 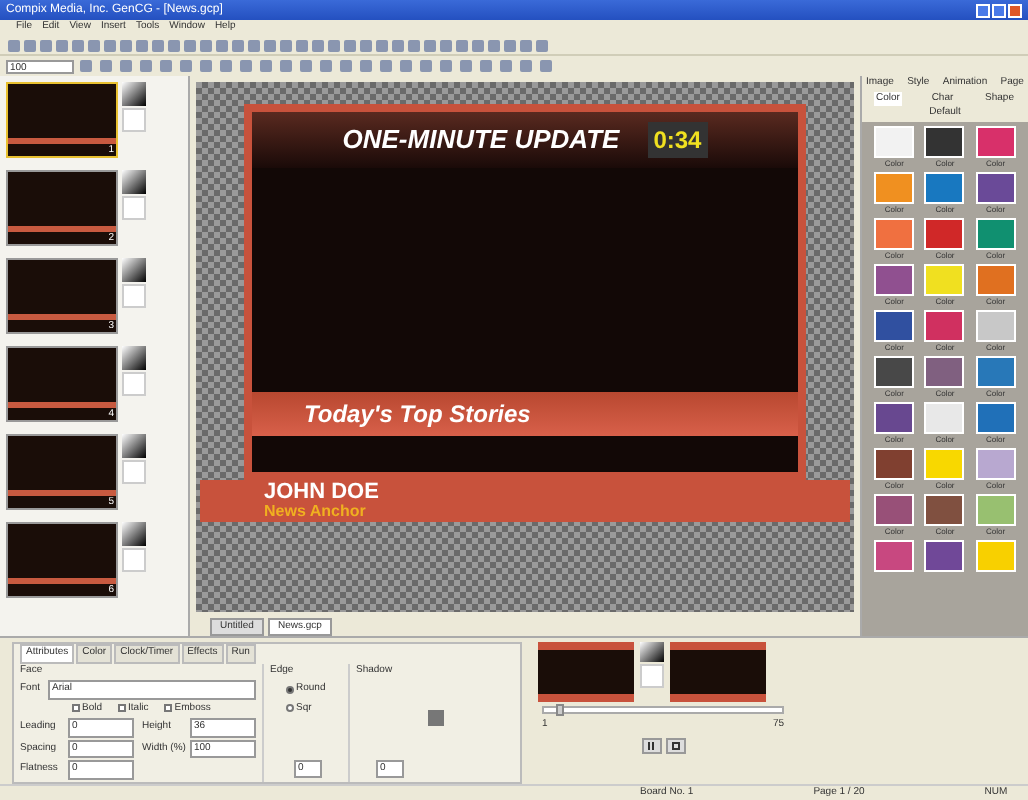 I want to click on minimize-button, so click(x=983, y=10).